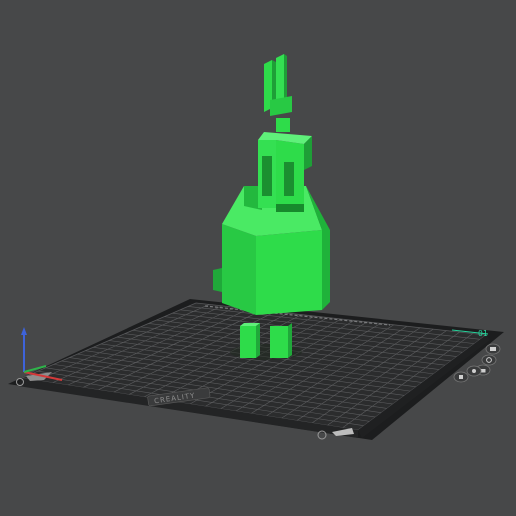 This screenshot has height=516, width=516. I want to click on delete-icon, so click(461, 377).